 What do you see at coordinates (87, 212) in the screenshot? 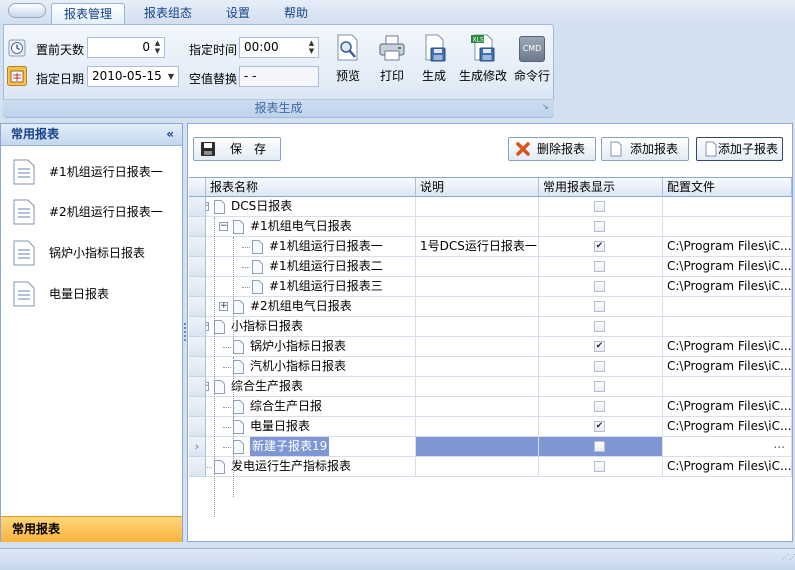
I see `favorite-item: #2机组运行日报表一` at bounding box center [87, 212].